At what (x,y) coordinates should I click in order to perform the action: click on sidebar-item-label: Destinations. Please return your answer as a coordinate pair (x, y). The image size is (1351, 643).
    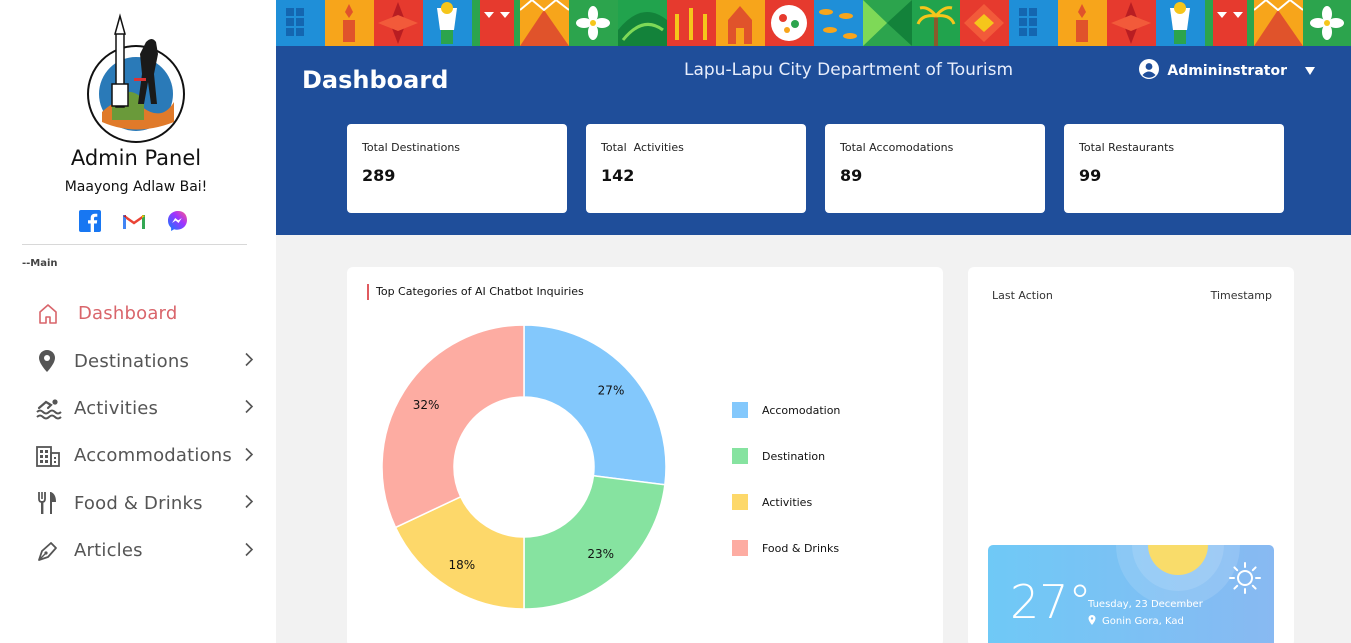
    Looking at the image, I should click on (132, 361).